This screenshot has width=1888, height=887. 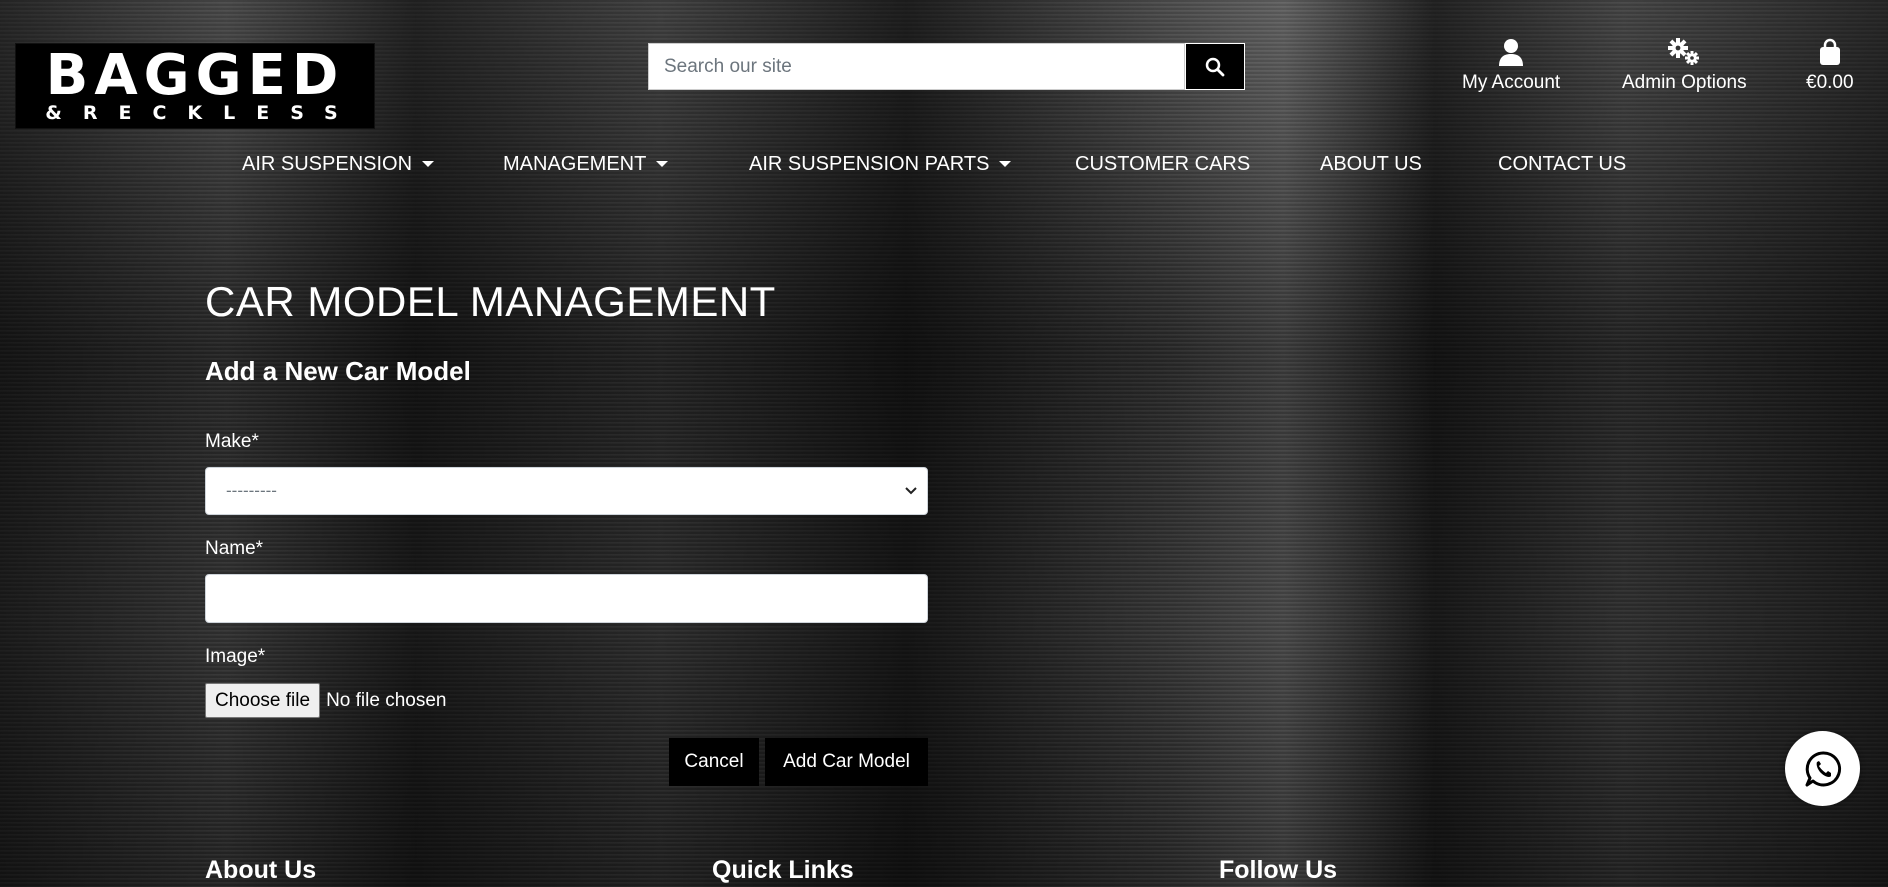 I want to click on nav-label: CONTACT US, so click(x=1562, y=163).